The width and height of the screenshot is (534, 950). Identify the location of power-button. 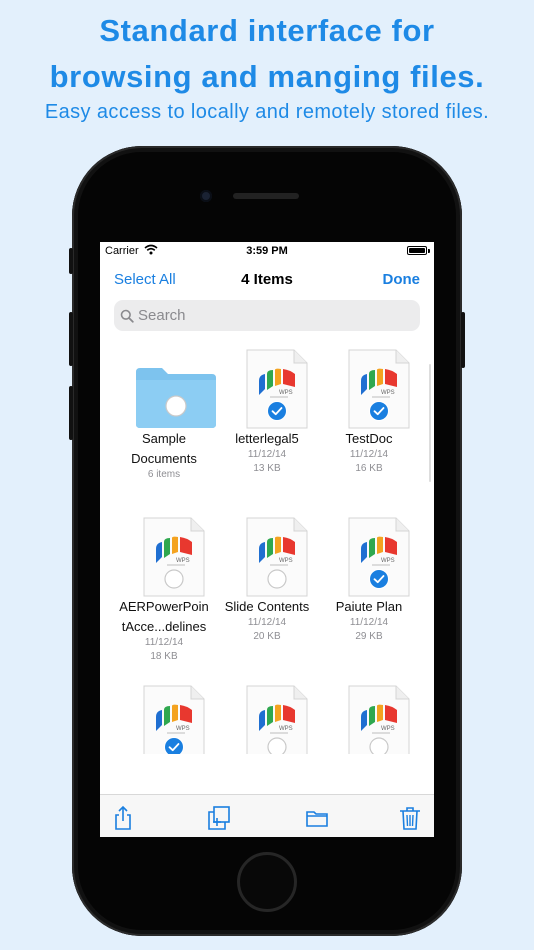
(463, 340).